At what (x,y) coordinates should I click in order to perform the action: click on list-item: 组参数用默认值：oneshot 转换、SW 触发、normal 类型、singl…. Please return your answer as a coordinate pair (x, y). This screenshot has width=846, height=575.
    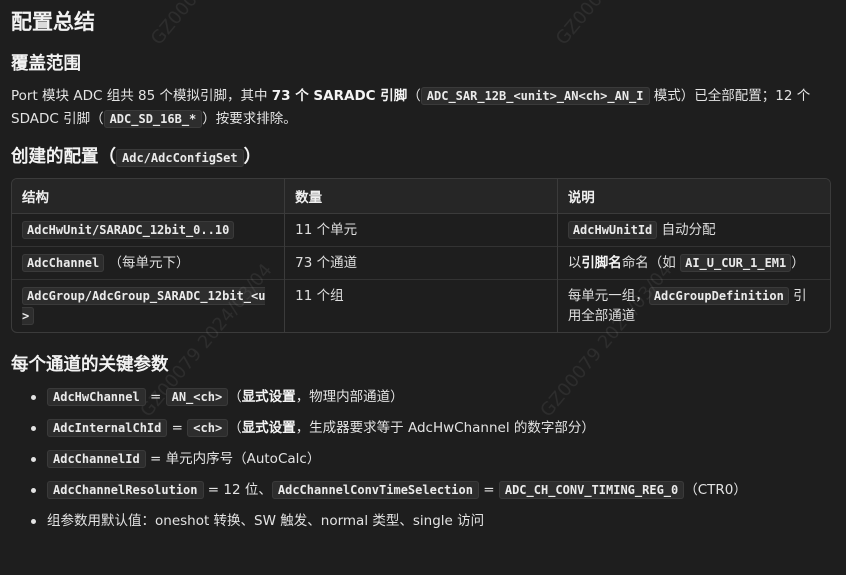
    Looking at the image, I should click on (423, 525).